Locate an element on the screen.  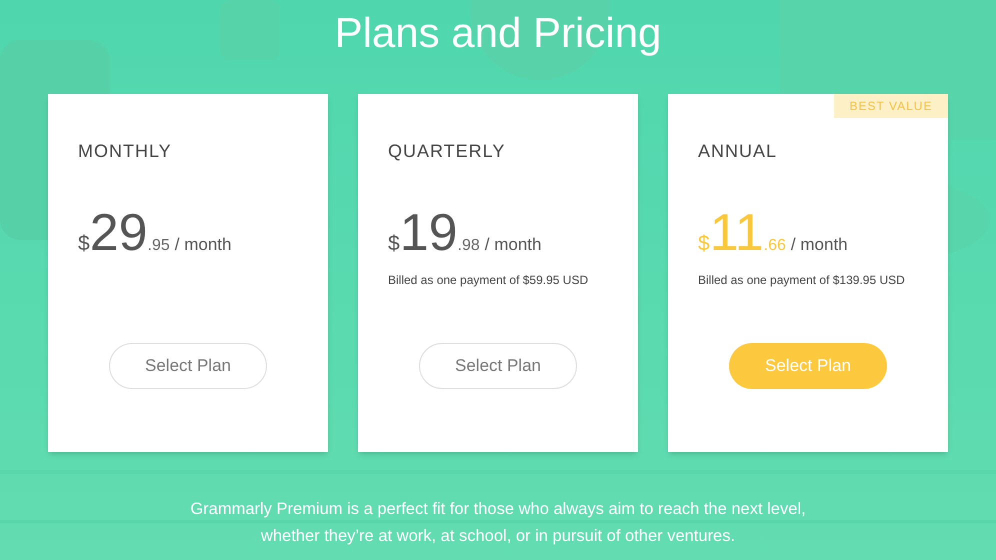
page-title: Plans and Pricing is located at coordinates (498, 33).